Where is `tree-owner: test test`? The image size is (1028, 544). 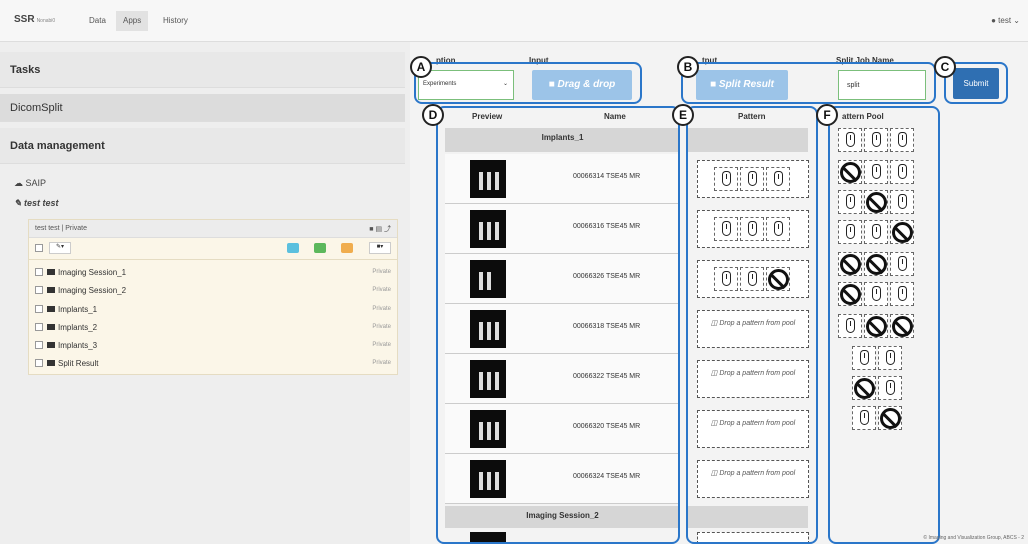 tree-owner: test test is located at coordinates (47, 228).